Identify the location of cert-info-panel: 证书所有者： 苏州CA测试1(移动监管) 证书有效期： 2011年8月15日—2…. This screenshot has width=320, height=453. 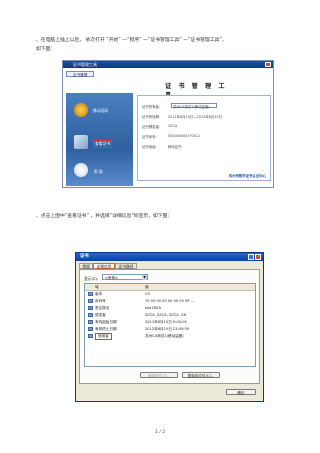
(204, 138).